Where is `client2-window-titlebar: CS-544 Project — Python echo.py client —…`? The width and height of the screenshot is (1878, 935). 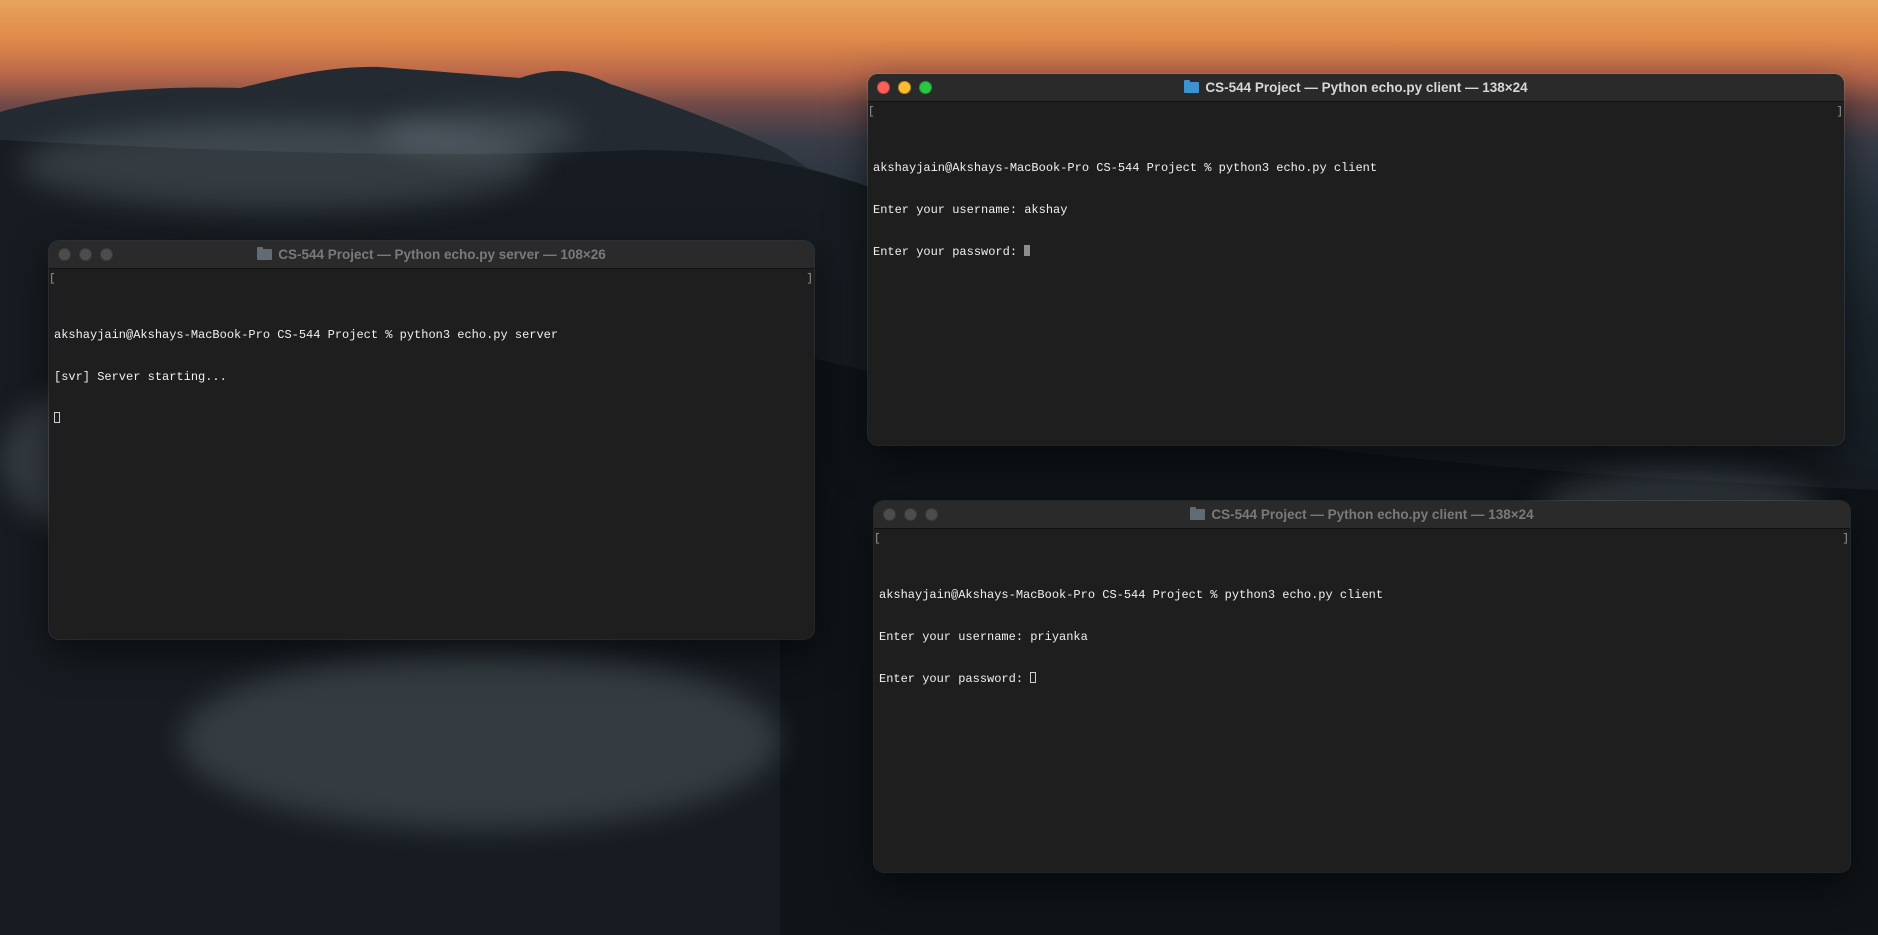
client2-window-titlebar: CS-544 Project — Python echo.py client —… is located at coordinates (1362, 515).